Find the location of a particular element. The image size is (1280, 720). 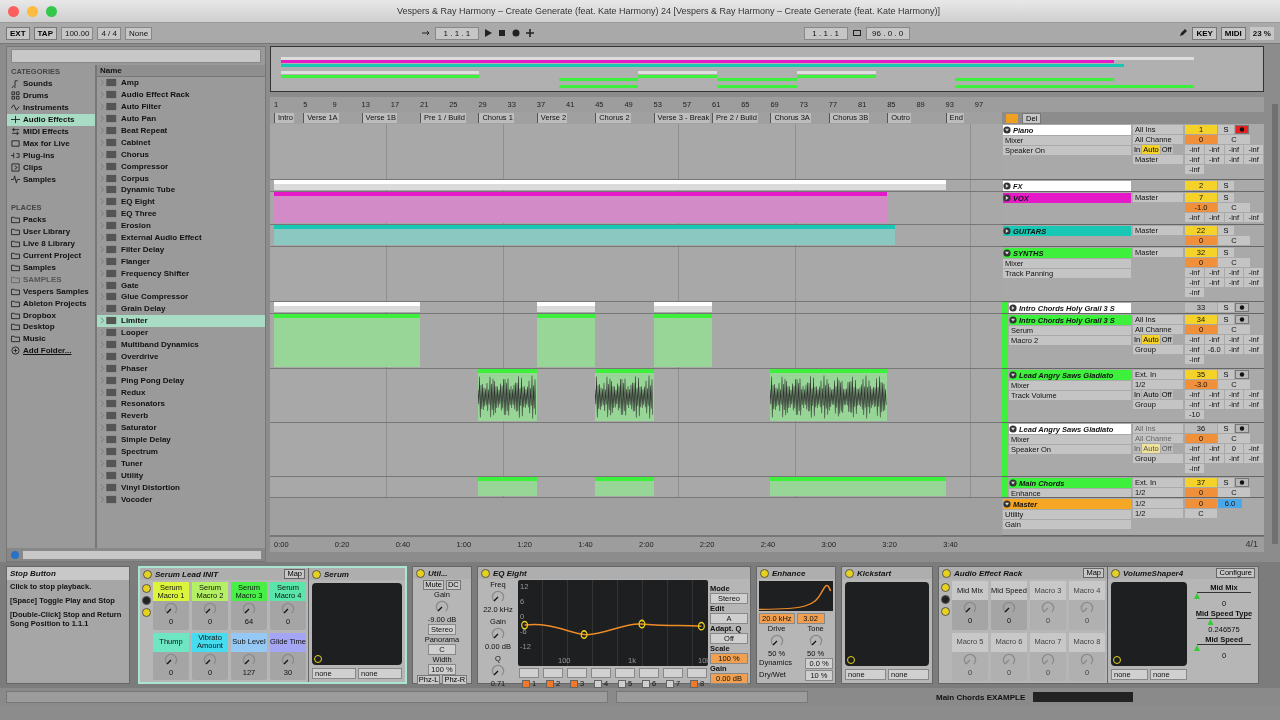

device-list-item: Multiband Dynamics is located at coordinates (181, 344).